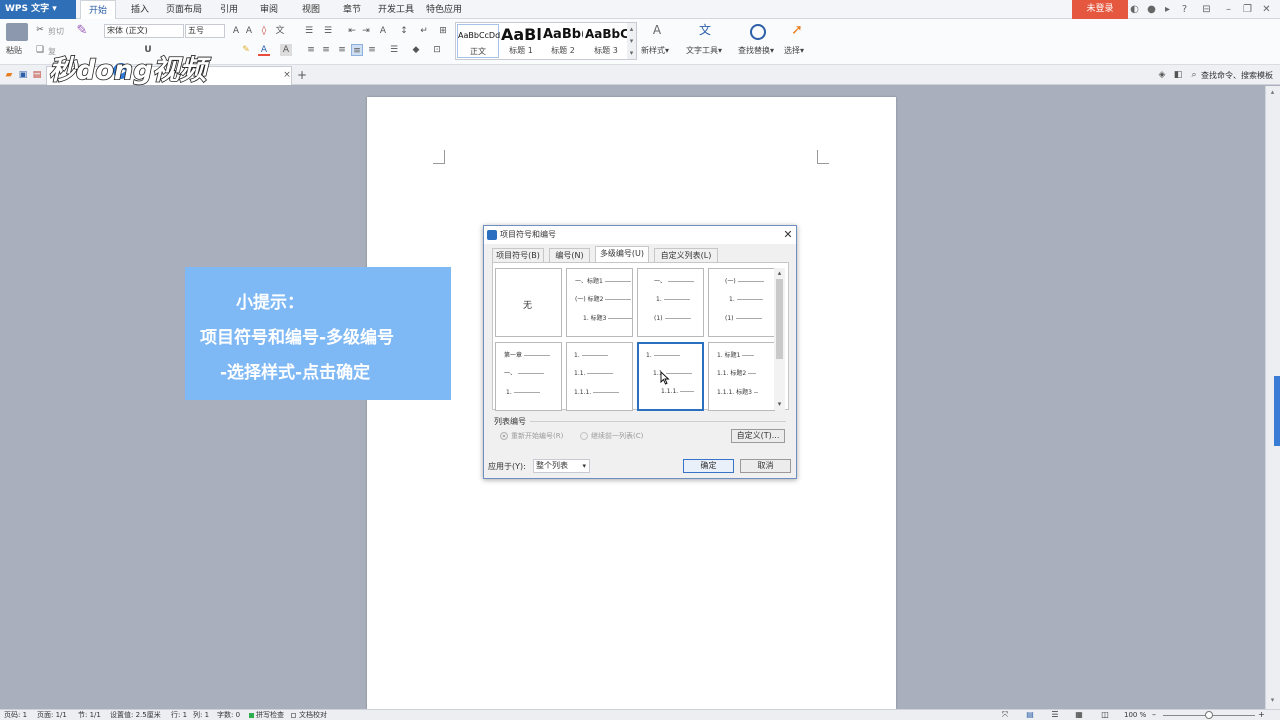 The width and height of the screenshot is (1280, 720). I want to click on style-heading2: AaBb(标题 2, so click(563, 41).